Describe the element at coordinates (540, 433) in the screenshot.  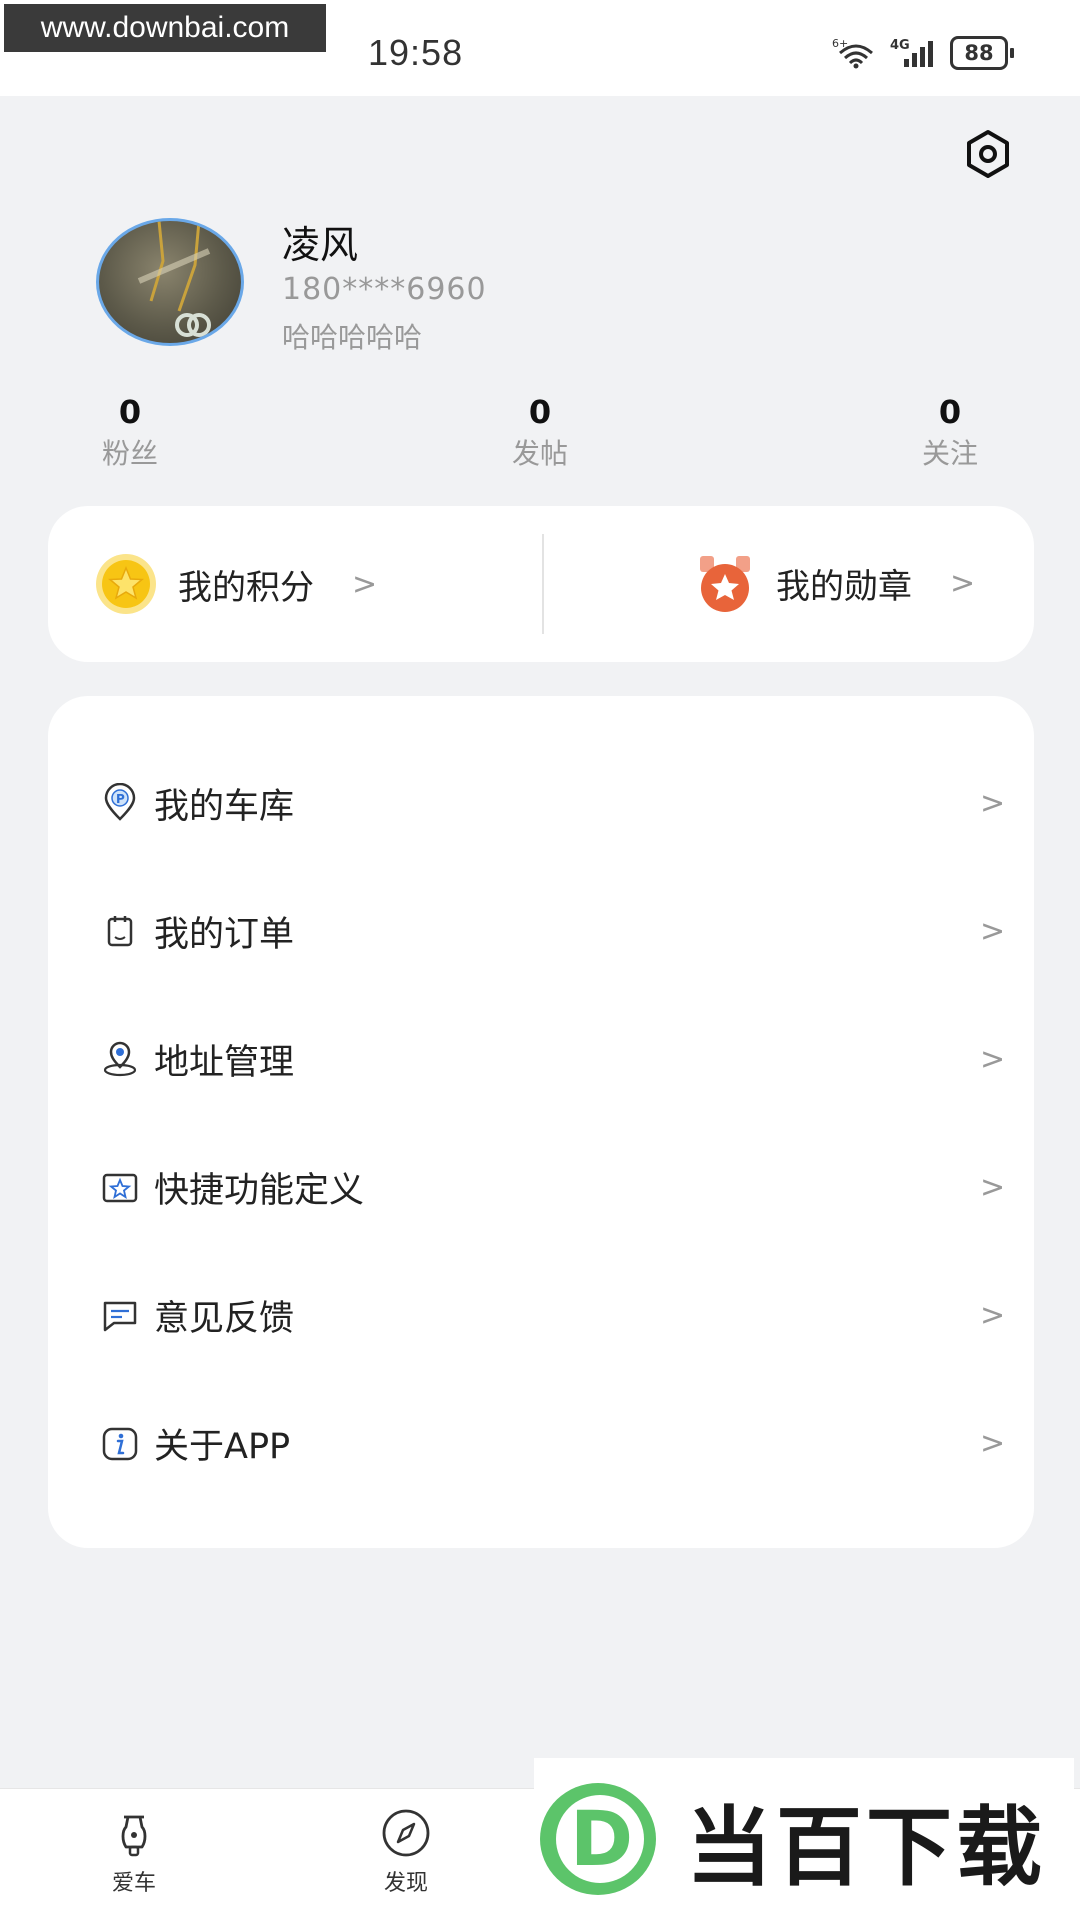
I see `stat-posts: 0 发帖` at that location.